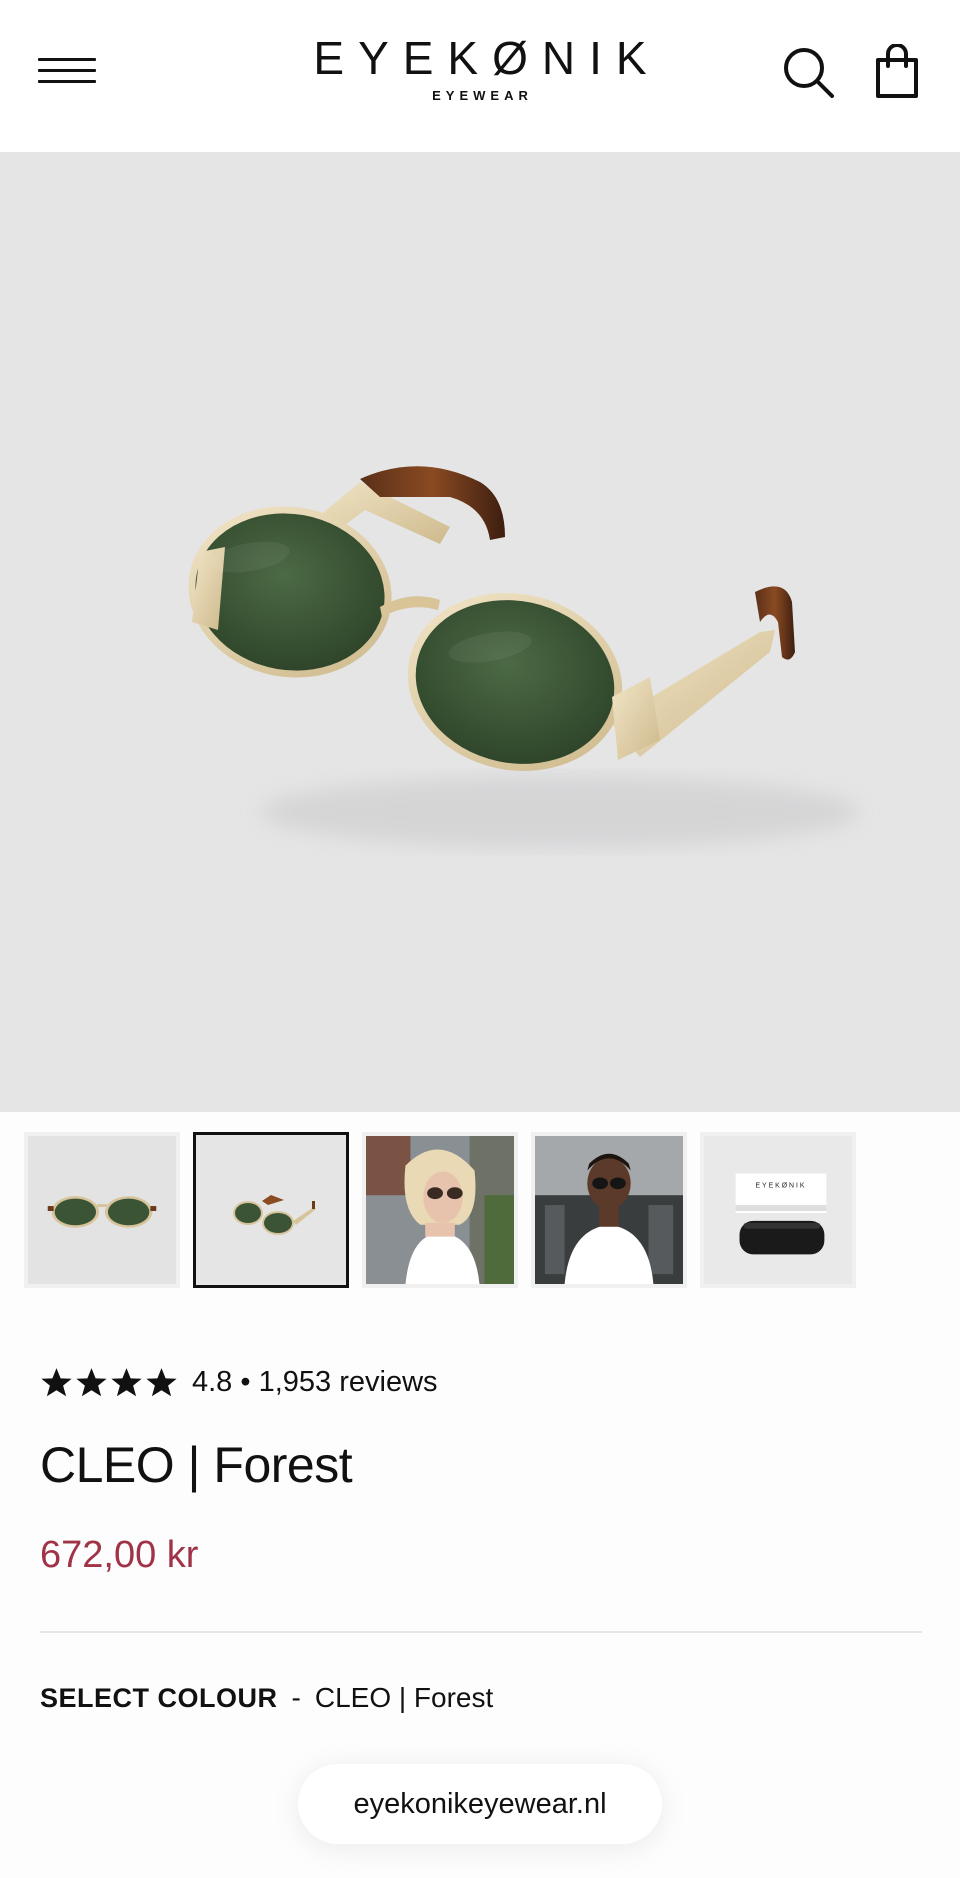 The image size is (960, 1878). I want to click on section-divider, so click(481, 1632).